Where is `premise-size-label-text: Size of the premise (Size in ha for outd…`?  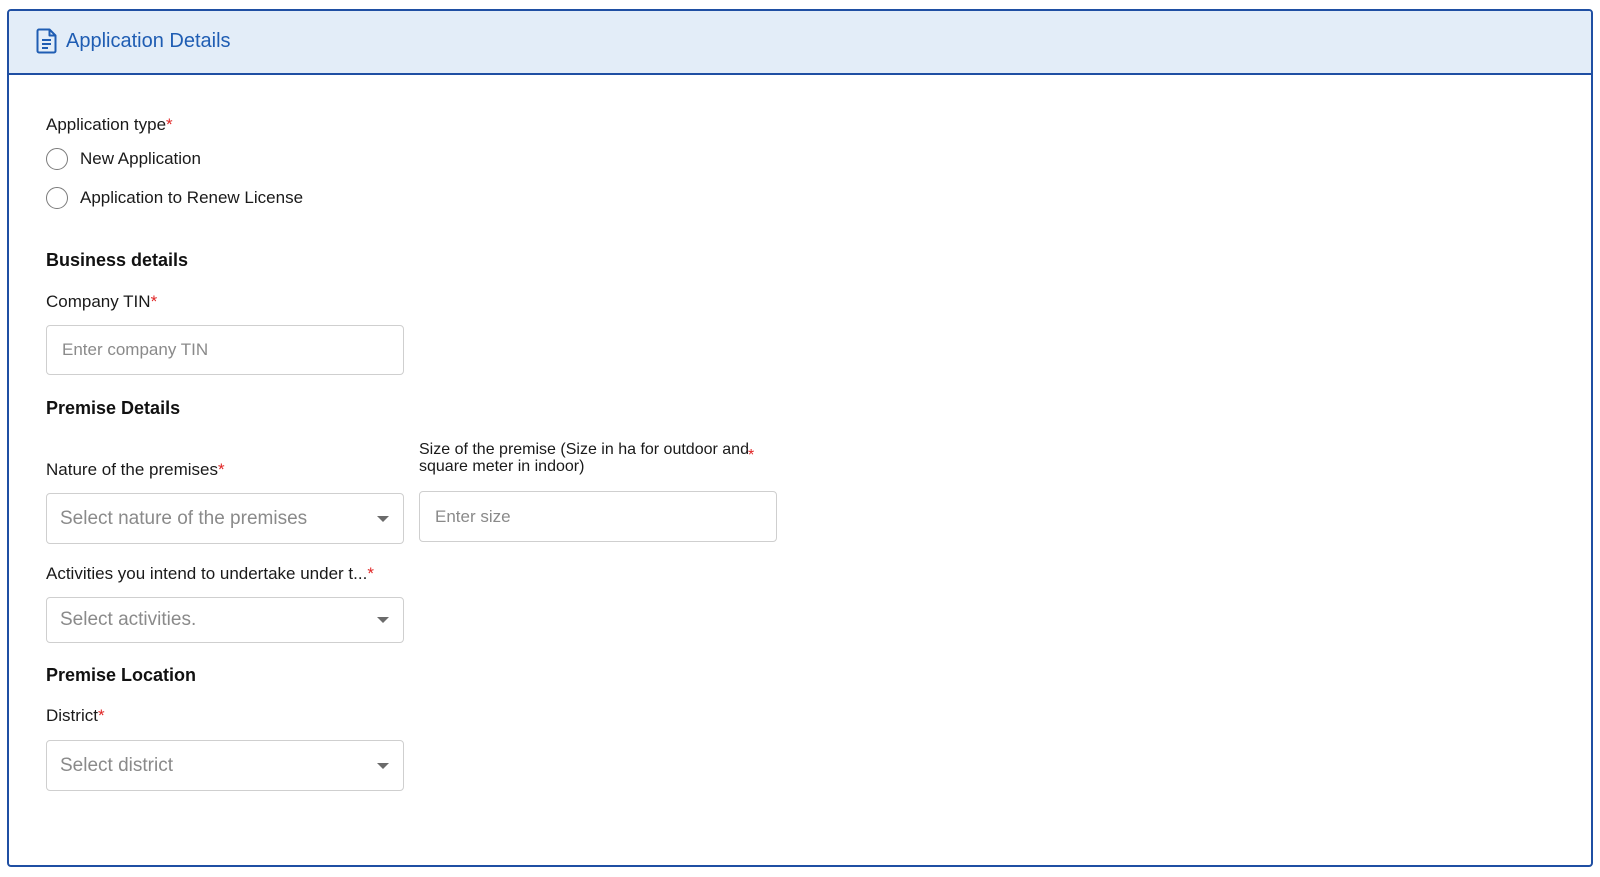
premise-size-label-text: Size of the premise (Size in ha for outd… is located at coordinates (584, 458).